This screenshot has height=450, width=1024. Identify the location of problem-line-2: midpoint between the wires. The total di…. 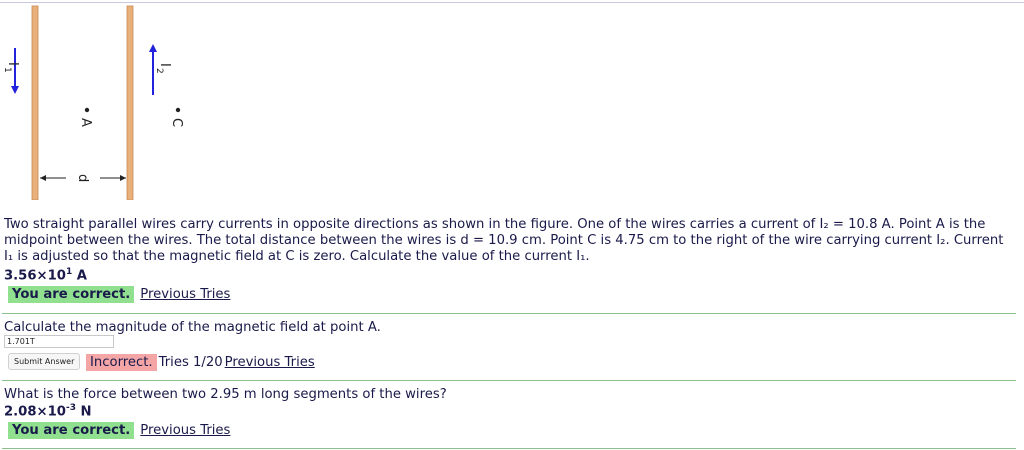
(504, 240).